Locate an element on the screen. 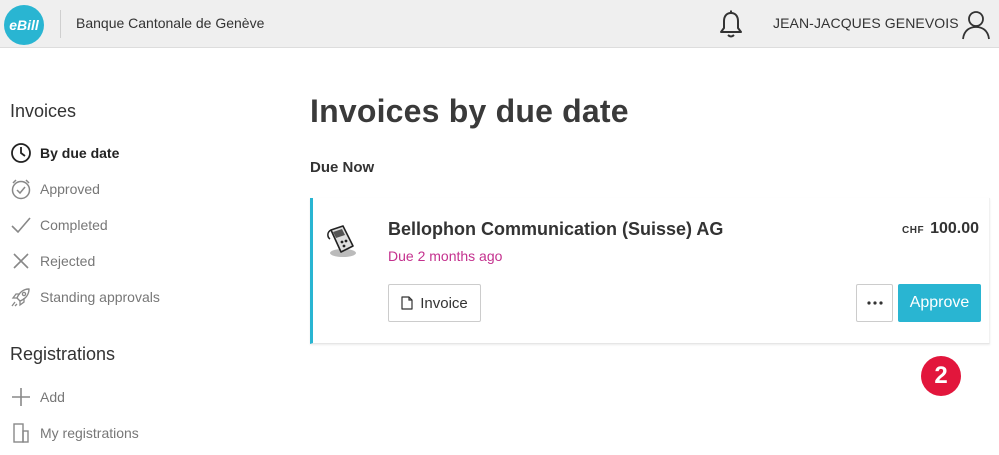 The image size is (999, 455). sidebar-item-label: Completed is located at coordinates (74, 225).